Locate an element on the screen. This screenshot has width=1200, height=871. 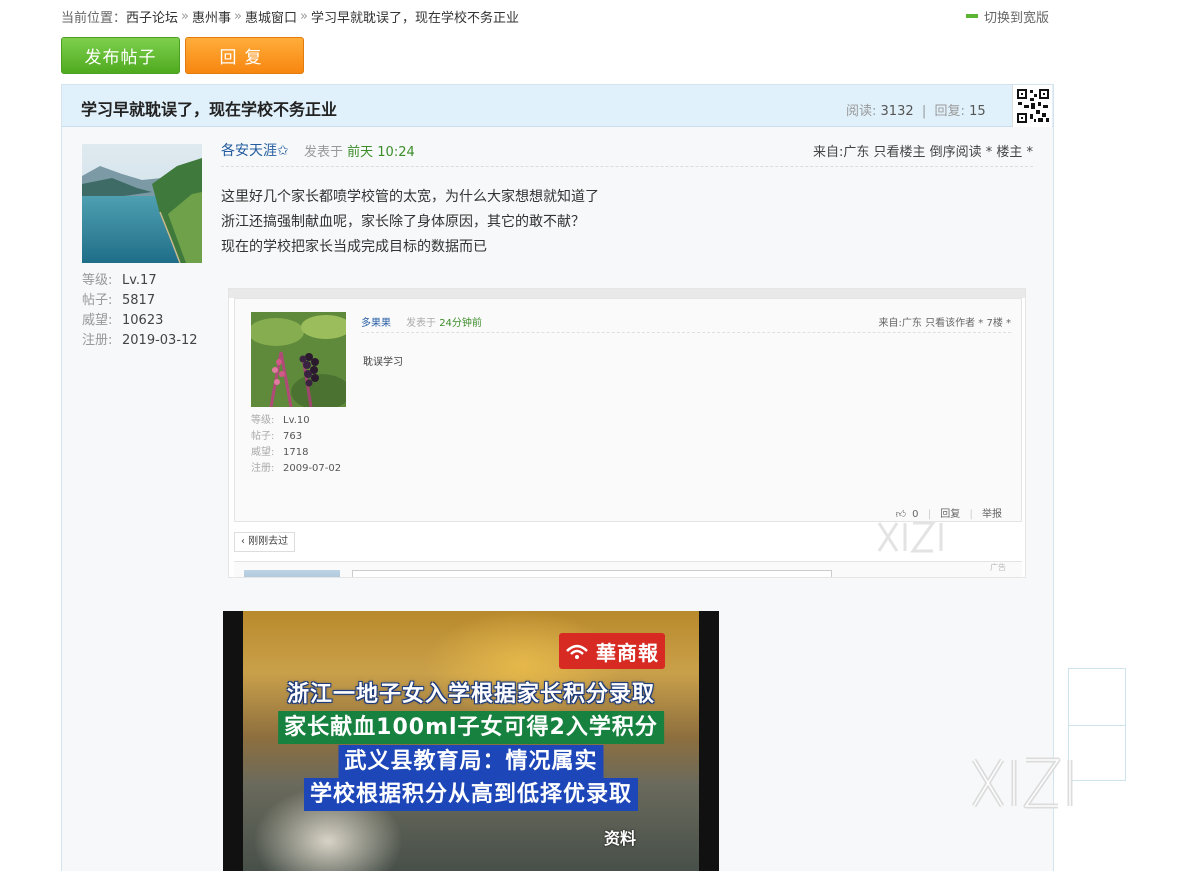
quoted-author-avatar is located at coordinates (298, 359).